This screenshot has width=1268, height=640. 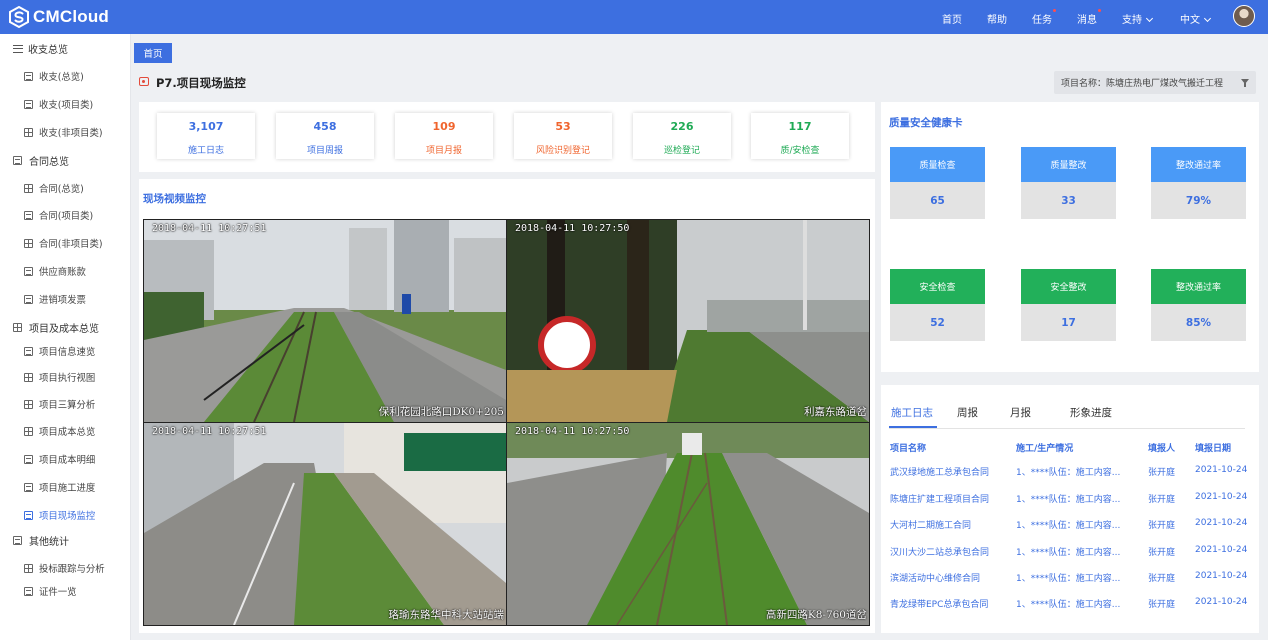 I want to click on tab-weekly: 周报, so click(x=967, y=412).